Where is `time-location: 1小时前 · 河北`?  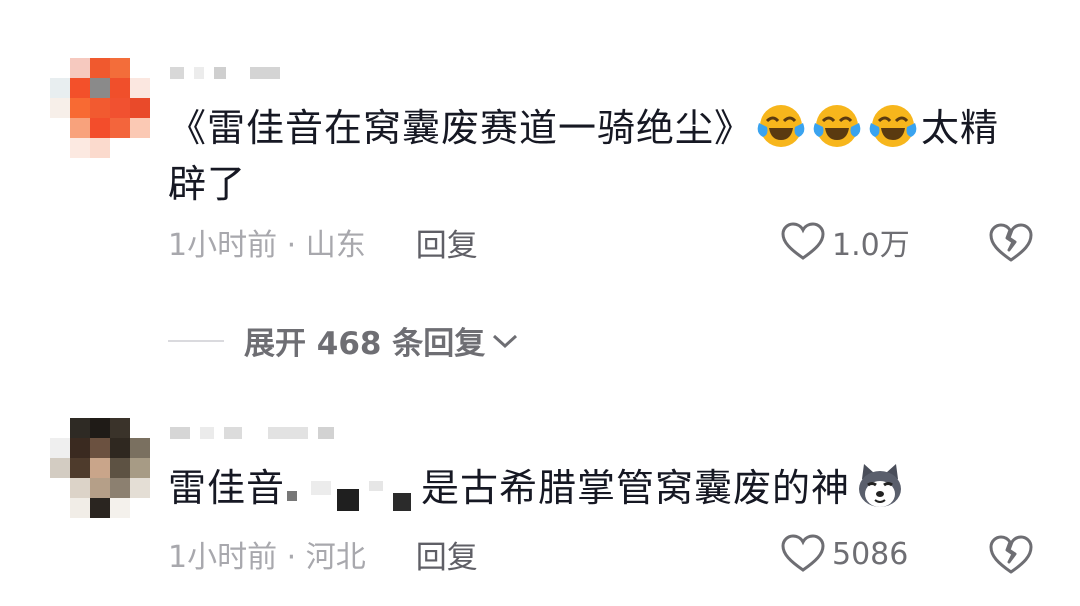 time-location: 1小时前 · 河北 is located at coordinates (267, 557).